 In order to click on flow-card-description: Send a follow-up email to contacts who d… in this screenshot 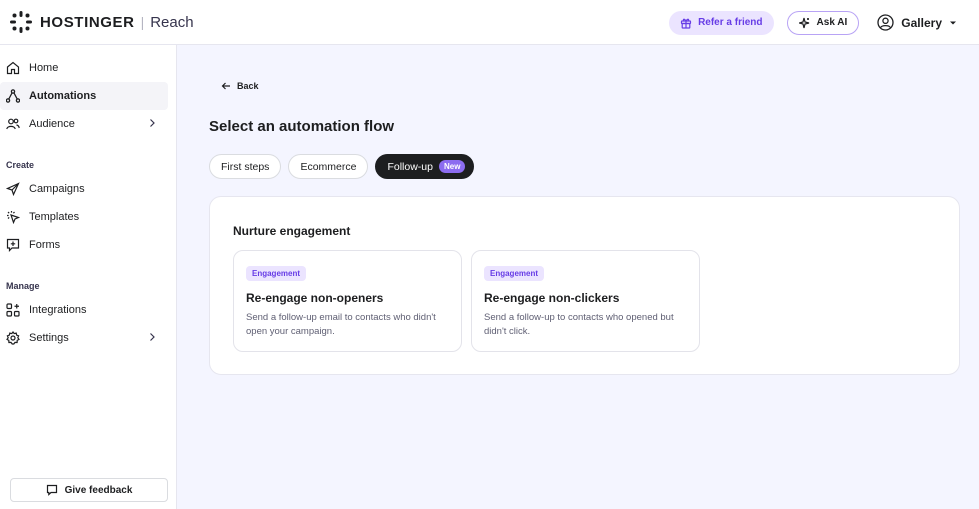, I will do `click(341, 324)`.